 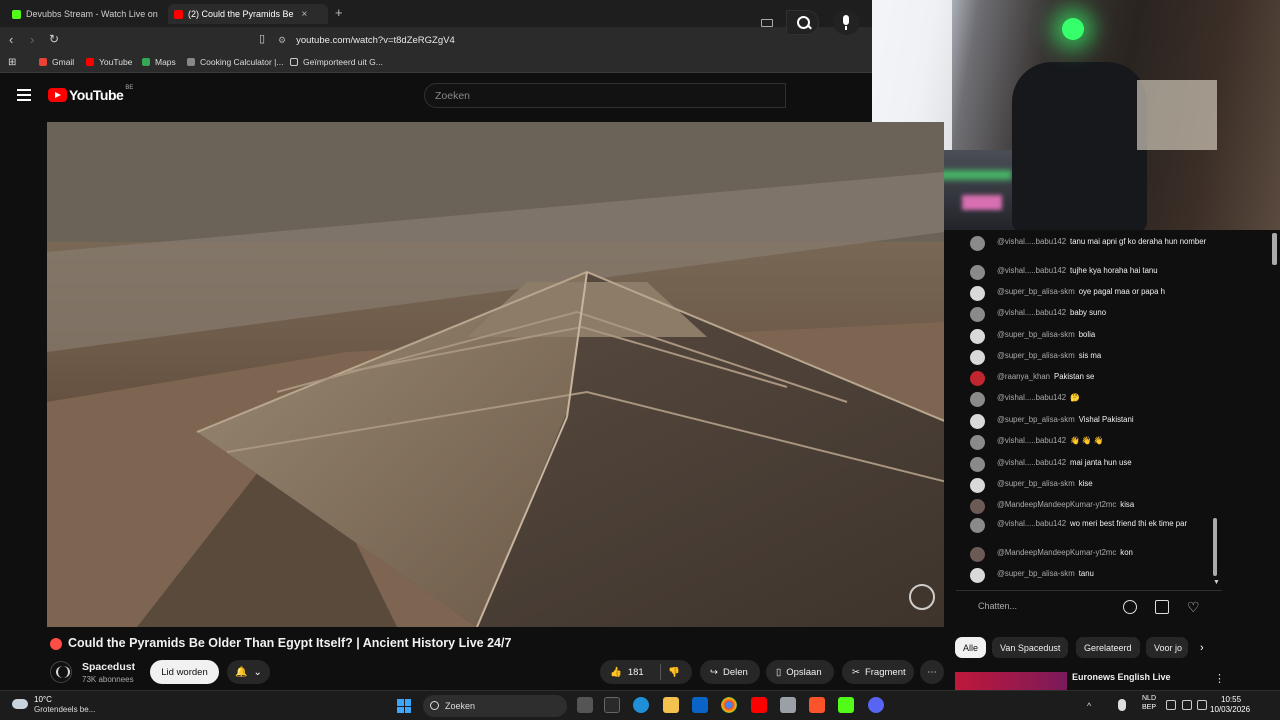 What do you see at coordinates (294, 62) in the screenshot?
I see `folder-icon` at bounding box center [294, 62].